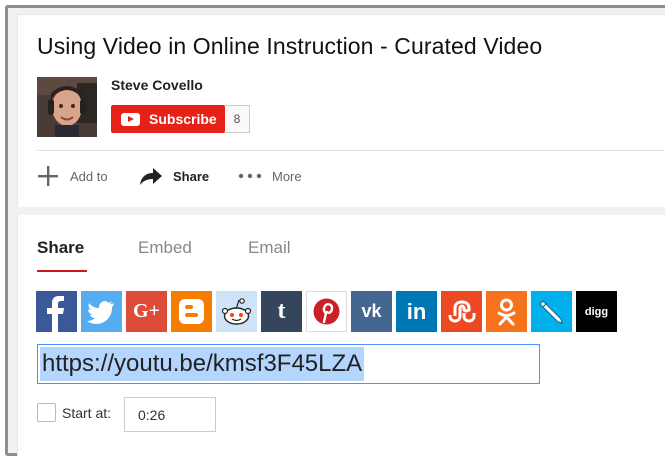  What do you see at coordinates (60, 248) in the screenshot?
I see `tab-share: Share` at bounding box center [60, 248].